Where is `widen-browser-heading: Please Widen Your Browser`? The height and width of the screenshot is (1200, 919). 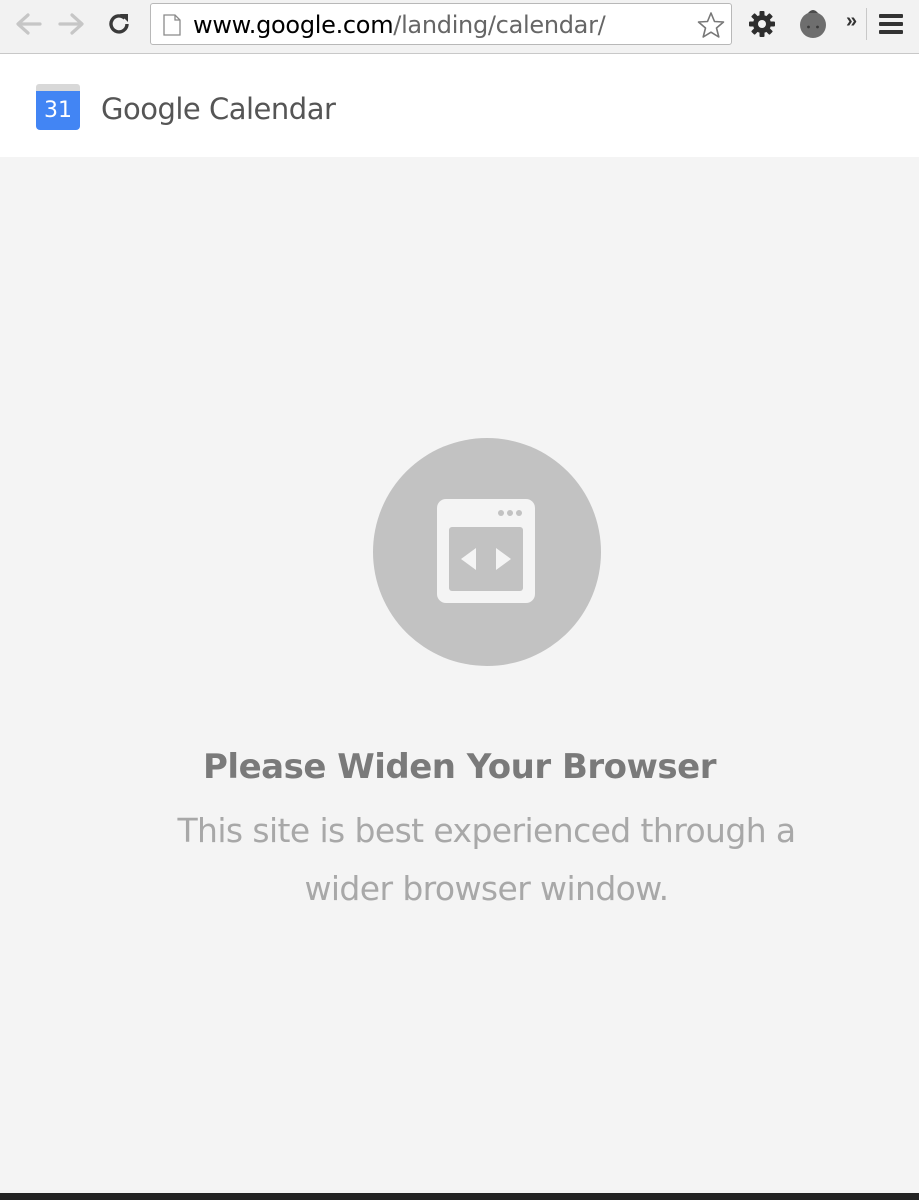
widen-browser-heading: Please Widen Your Browser is located at coordinates (460, 767).